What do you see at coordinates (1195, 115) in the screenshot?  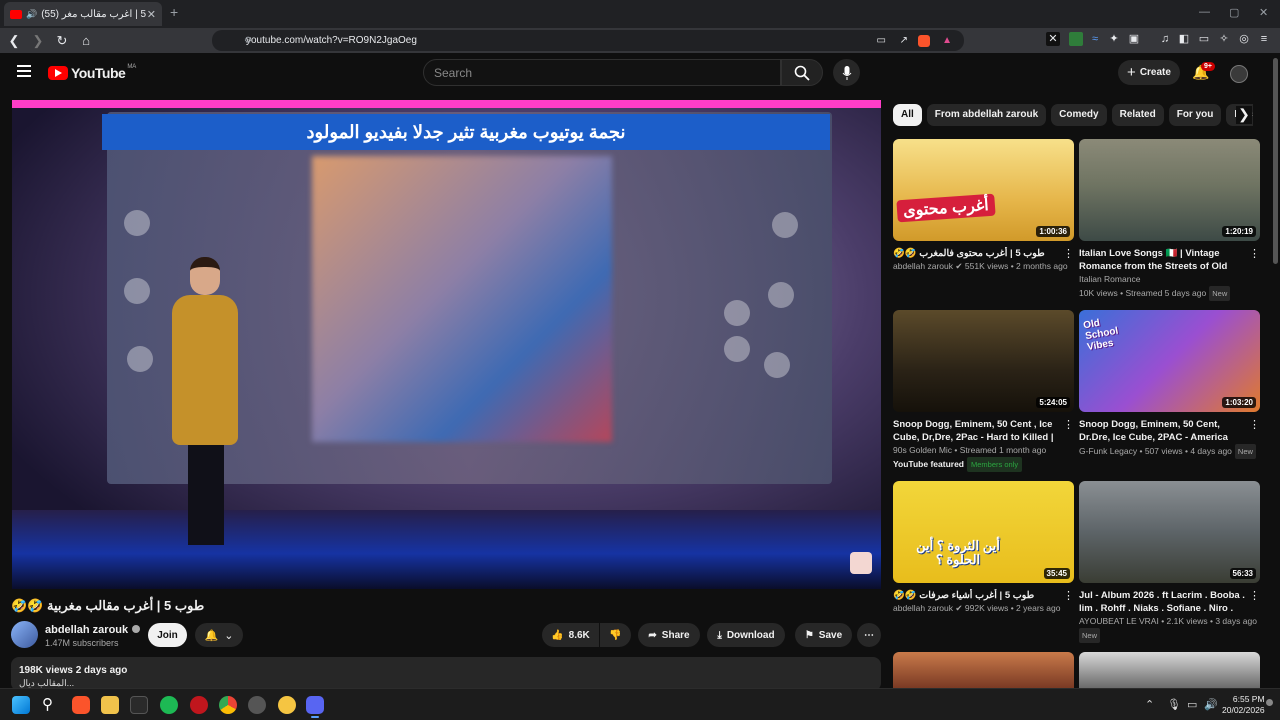 I see `chip-for-you: For you` at bounding box center [1195, 115].